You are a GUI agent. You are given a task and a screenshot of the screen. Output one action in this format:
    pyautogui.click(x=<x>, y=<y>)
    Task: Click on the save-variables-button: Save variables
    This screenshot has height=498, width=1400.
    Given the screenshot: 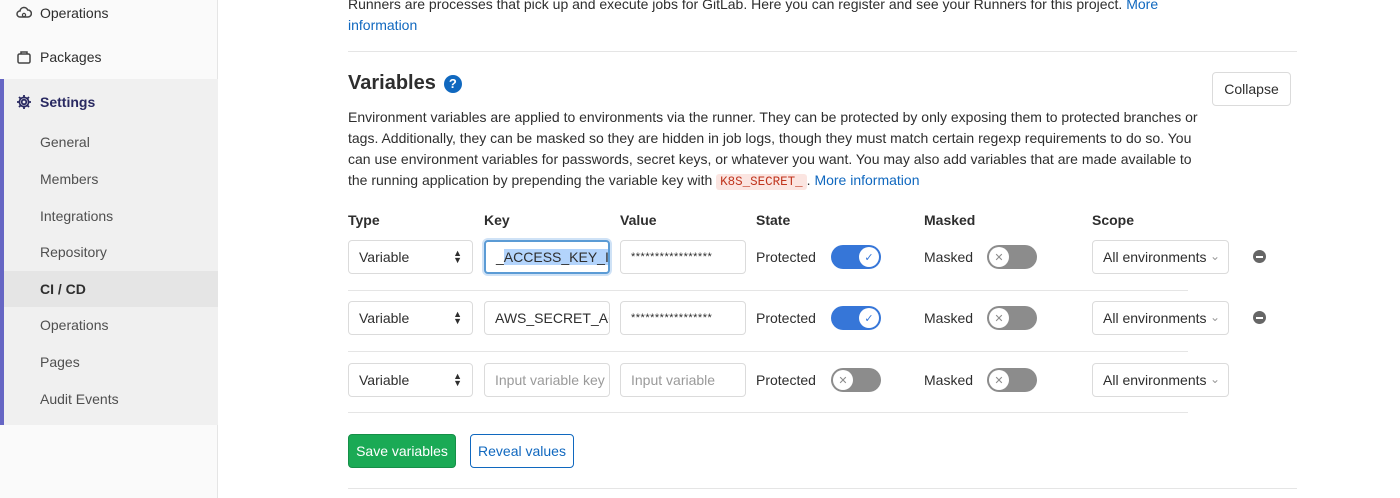 What is the action you would take?
    pyautogui.click(x=402, y=451)
    